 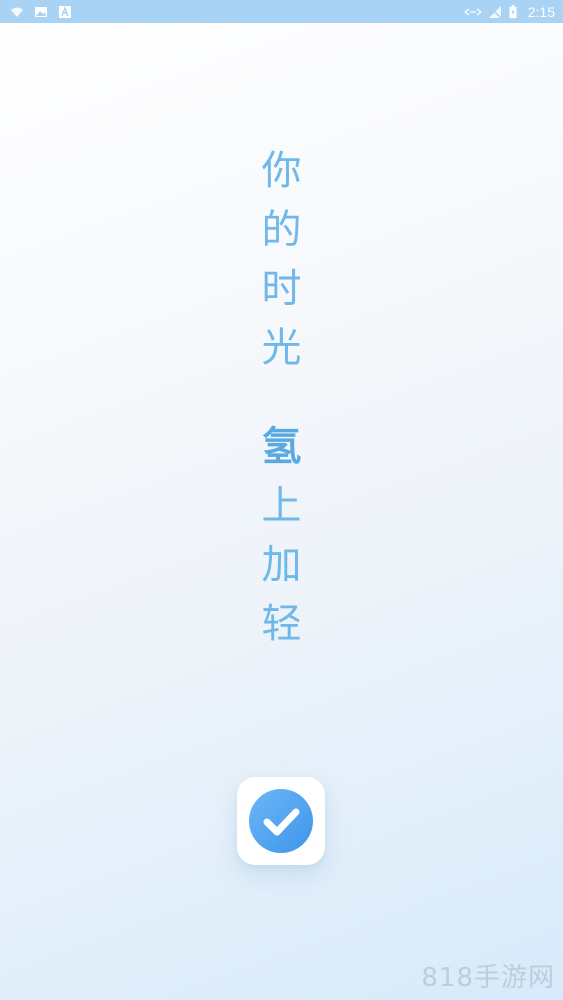 I want to click on slogan-char-highlight: 氢, so click(x=281, y=447).